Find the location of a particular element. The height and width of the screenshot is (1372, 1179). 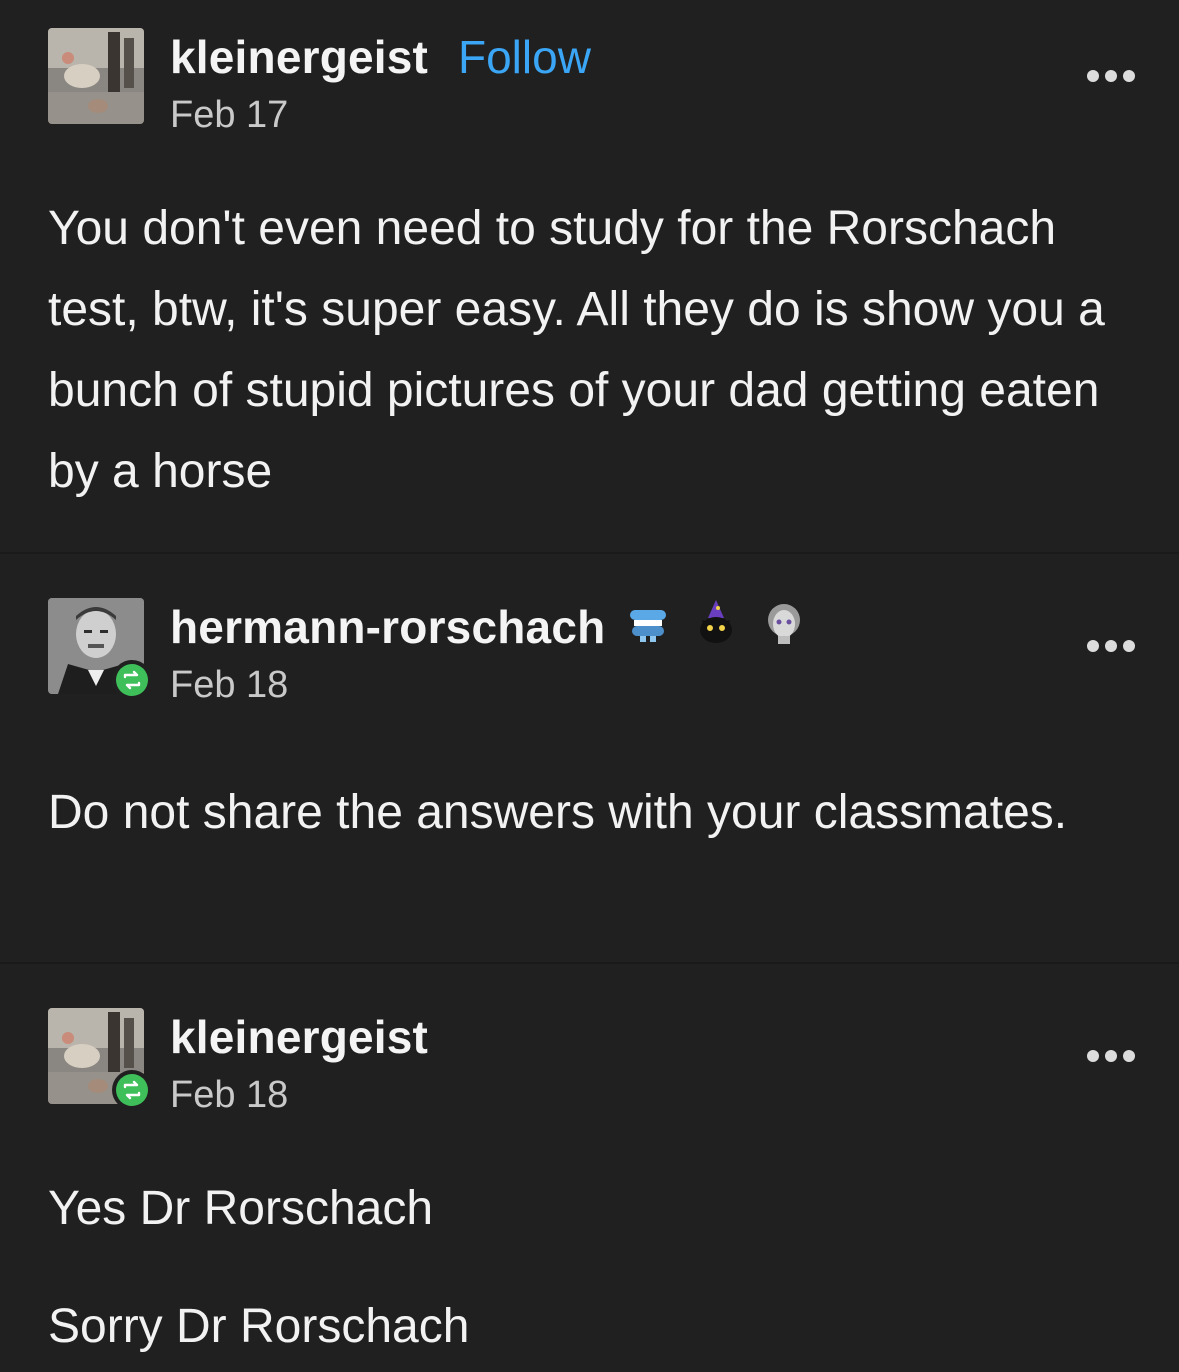

wizard-cat-badge-icon is located at coordinates (716, 622).